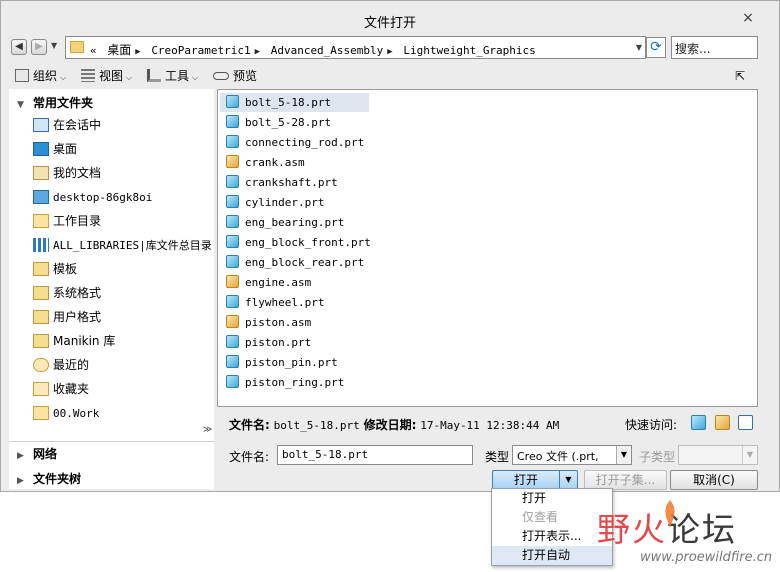  Describe the element at coordinates (200, 50) in the screenshot. I see `breadcrumb-creoparametric: CreoParametric1` at that location.